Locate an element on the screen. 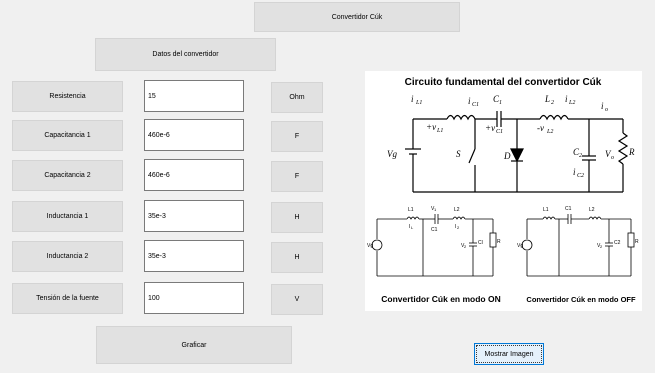 This screenshot has height=373, width=655. vl1-label: +v is located at coordinates (431, 127).